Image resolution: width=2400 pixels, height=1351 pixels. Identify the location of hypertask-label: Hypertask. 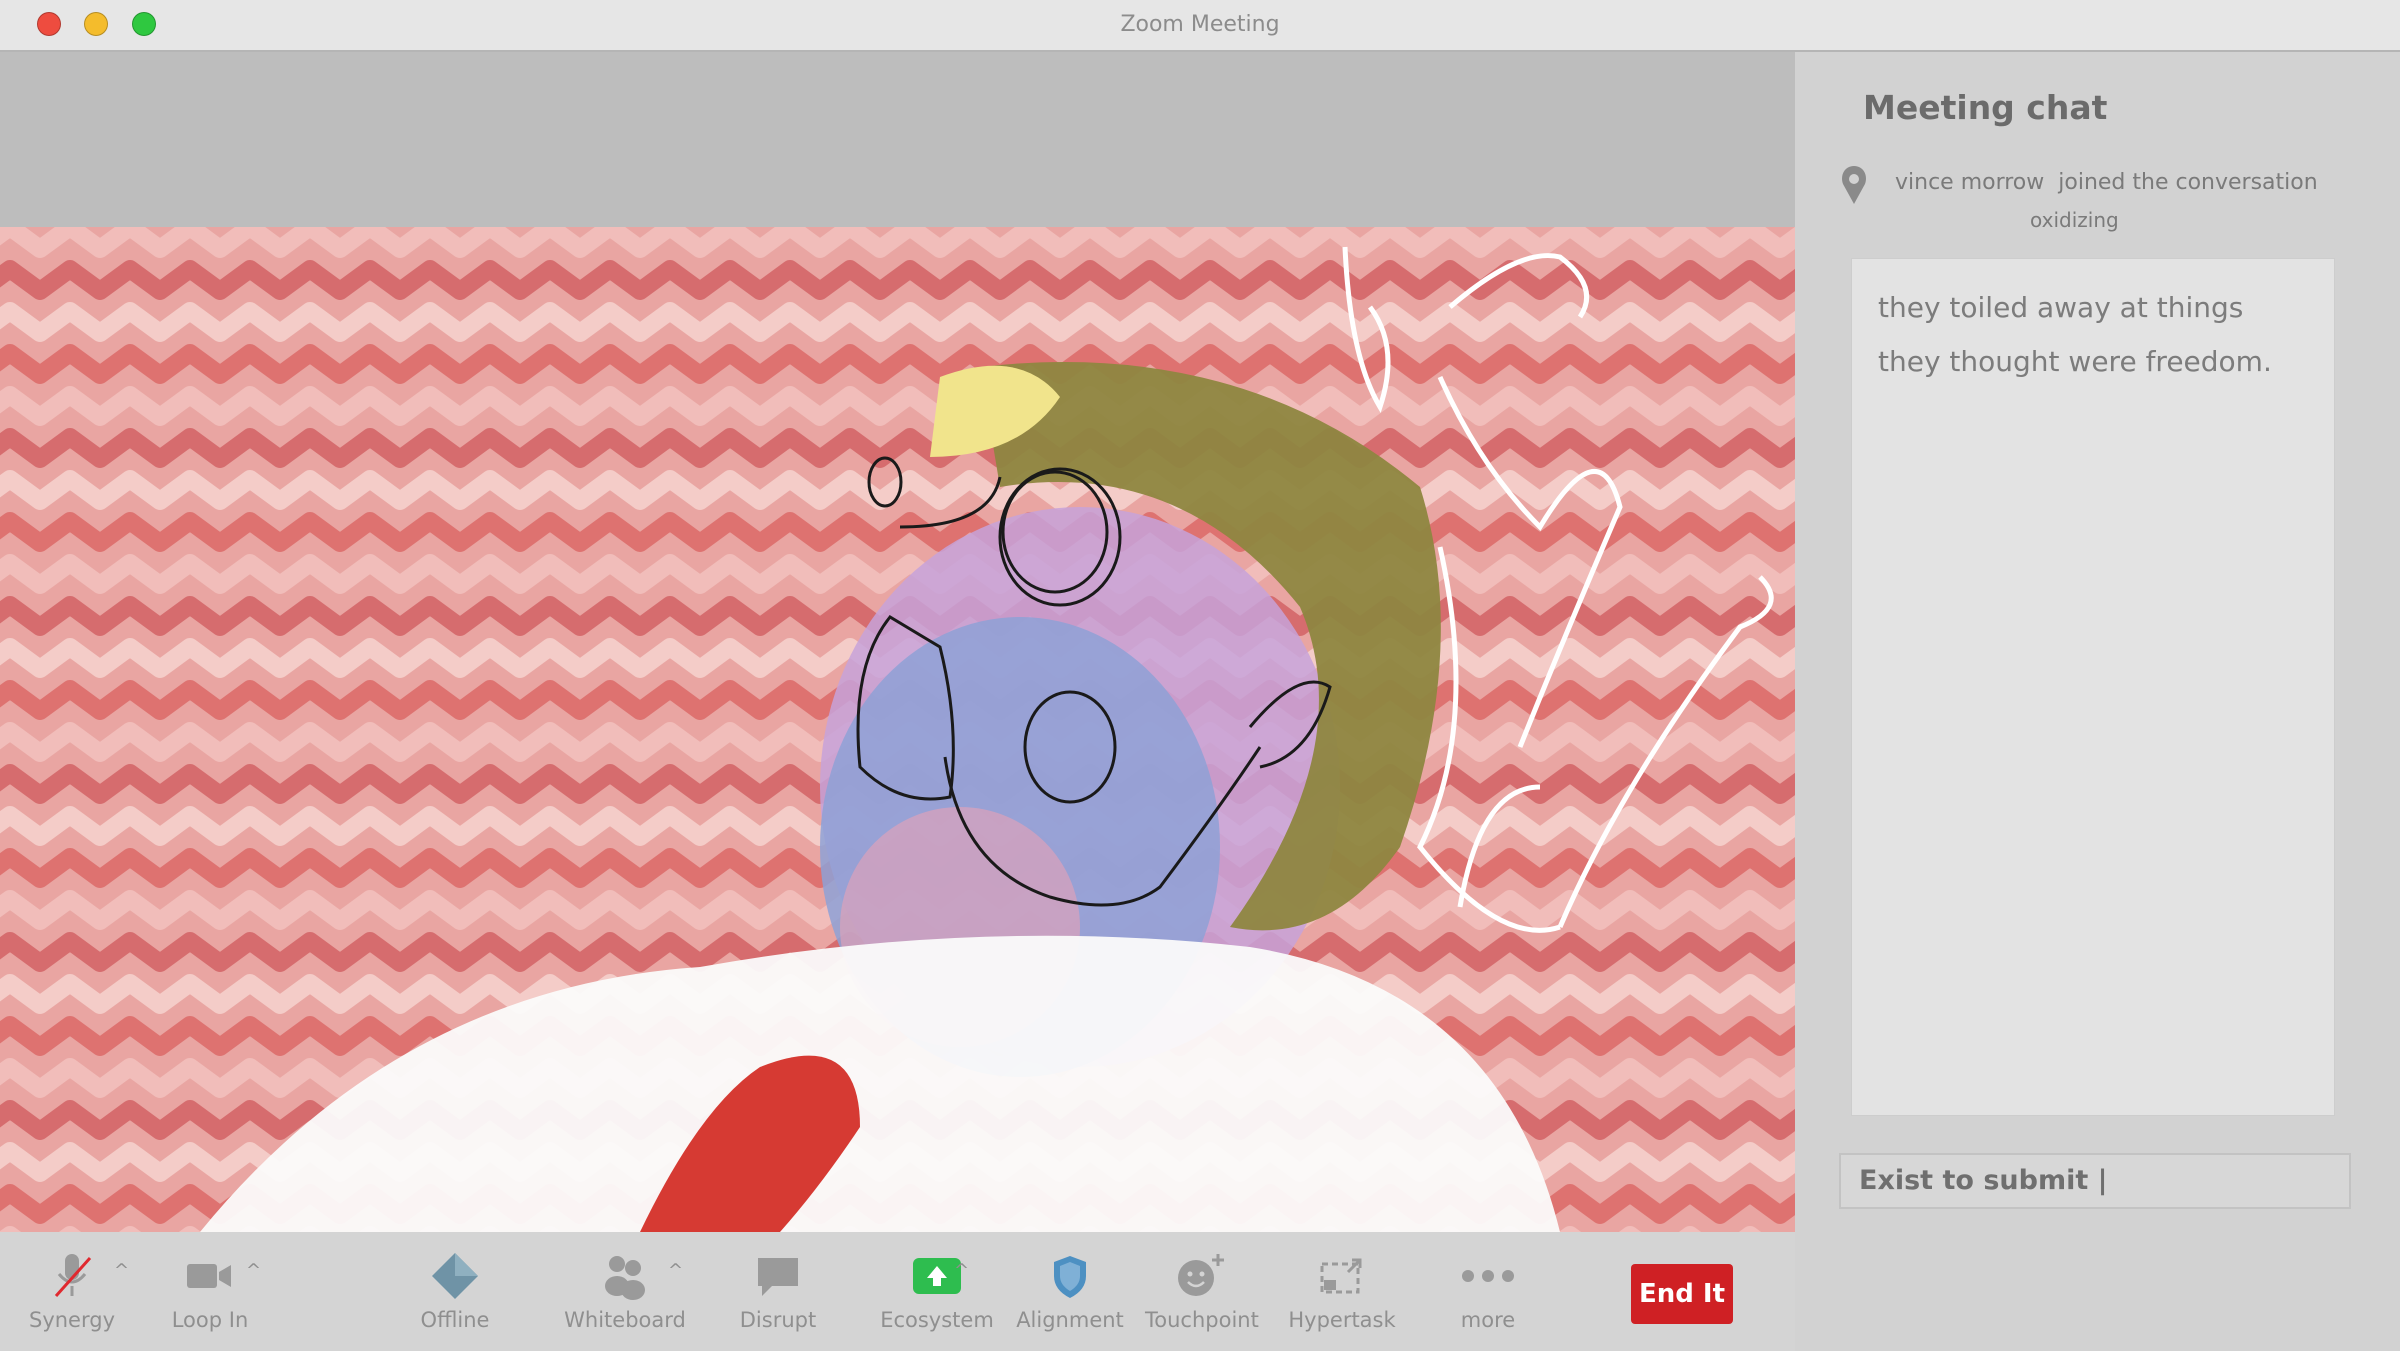
(1342, 1320).